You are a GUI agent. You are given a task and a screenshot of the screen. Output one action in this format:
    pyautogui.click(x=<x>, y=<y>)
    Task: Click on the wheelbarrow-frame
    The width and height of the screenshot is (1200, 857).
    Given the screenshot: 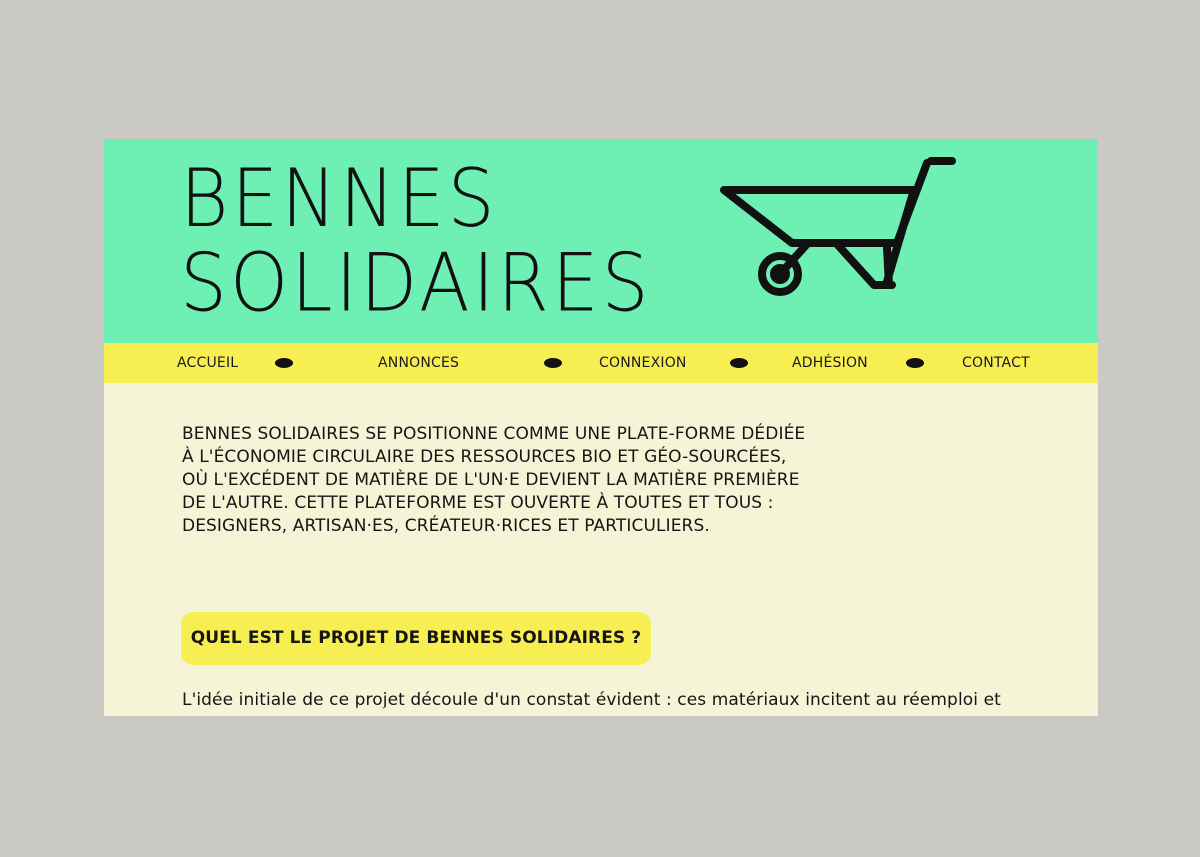 What is the action you would take?
    pyautogui.click(x=881, y=224)
    